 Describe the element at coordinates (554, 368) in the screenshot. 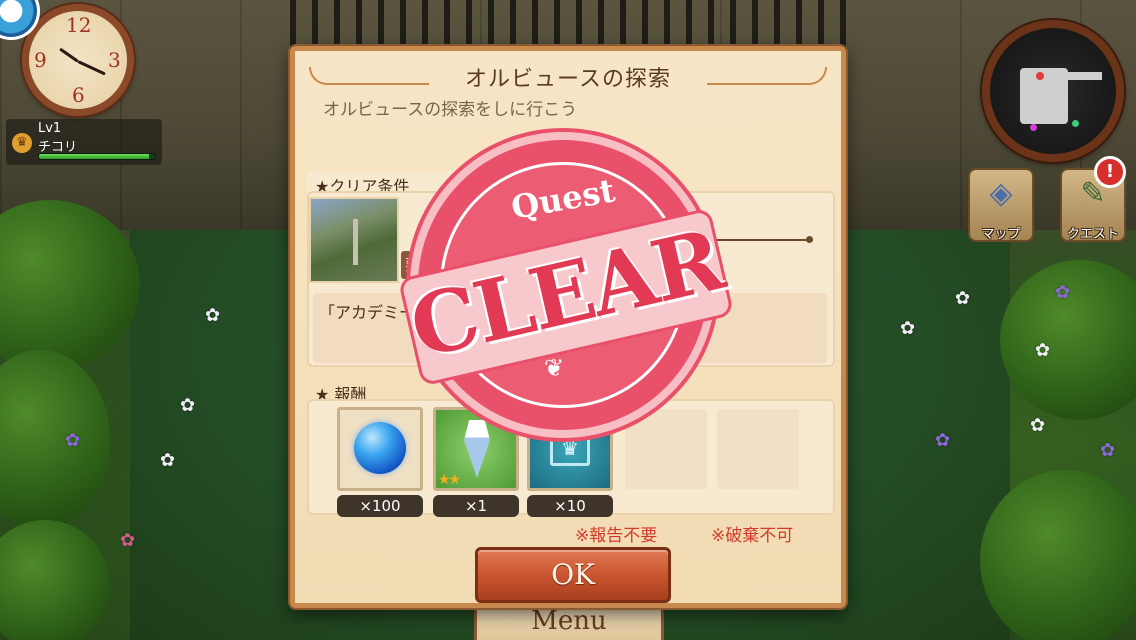

I see `stamp-ornament-icon: ❦` at that location.